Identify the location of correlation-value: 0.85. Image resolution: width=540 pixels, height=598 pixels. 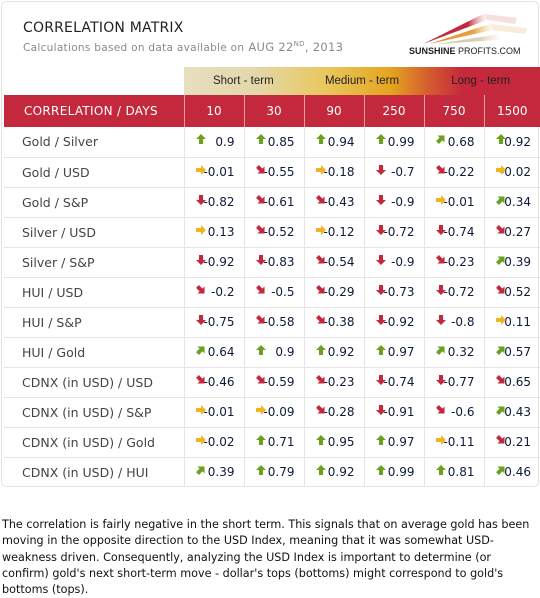
(281, 141).